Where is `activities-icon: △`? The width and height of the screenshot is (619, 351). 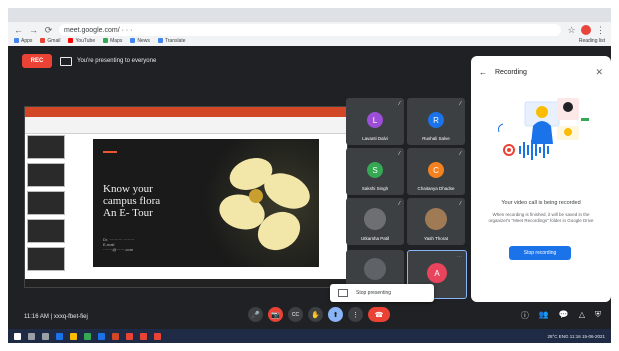
activities-icon: △ is located at coordinates (582, 315).